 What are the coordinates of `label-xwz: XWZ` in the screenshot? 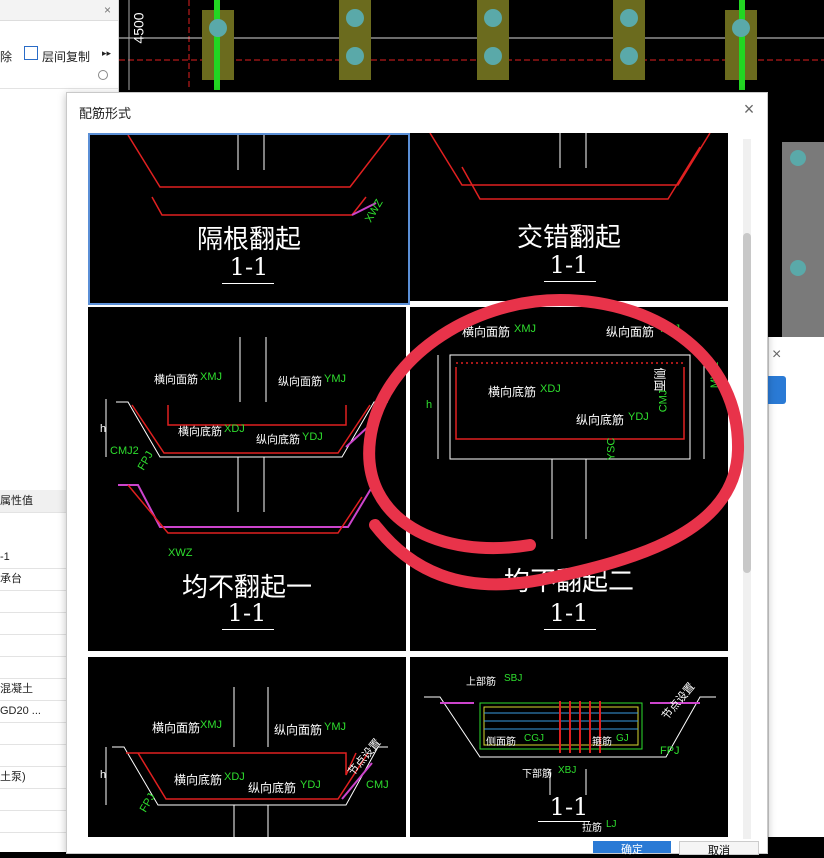 It's located at (180, 553).